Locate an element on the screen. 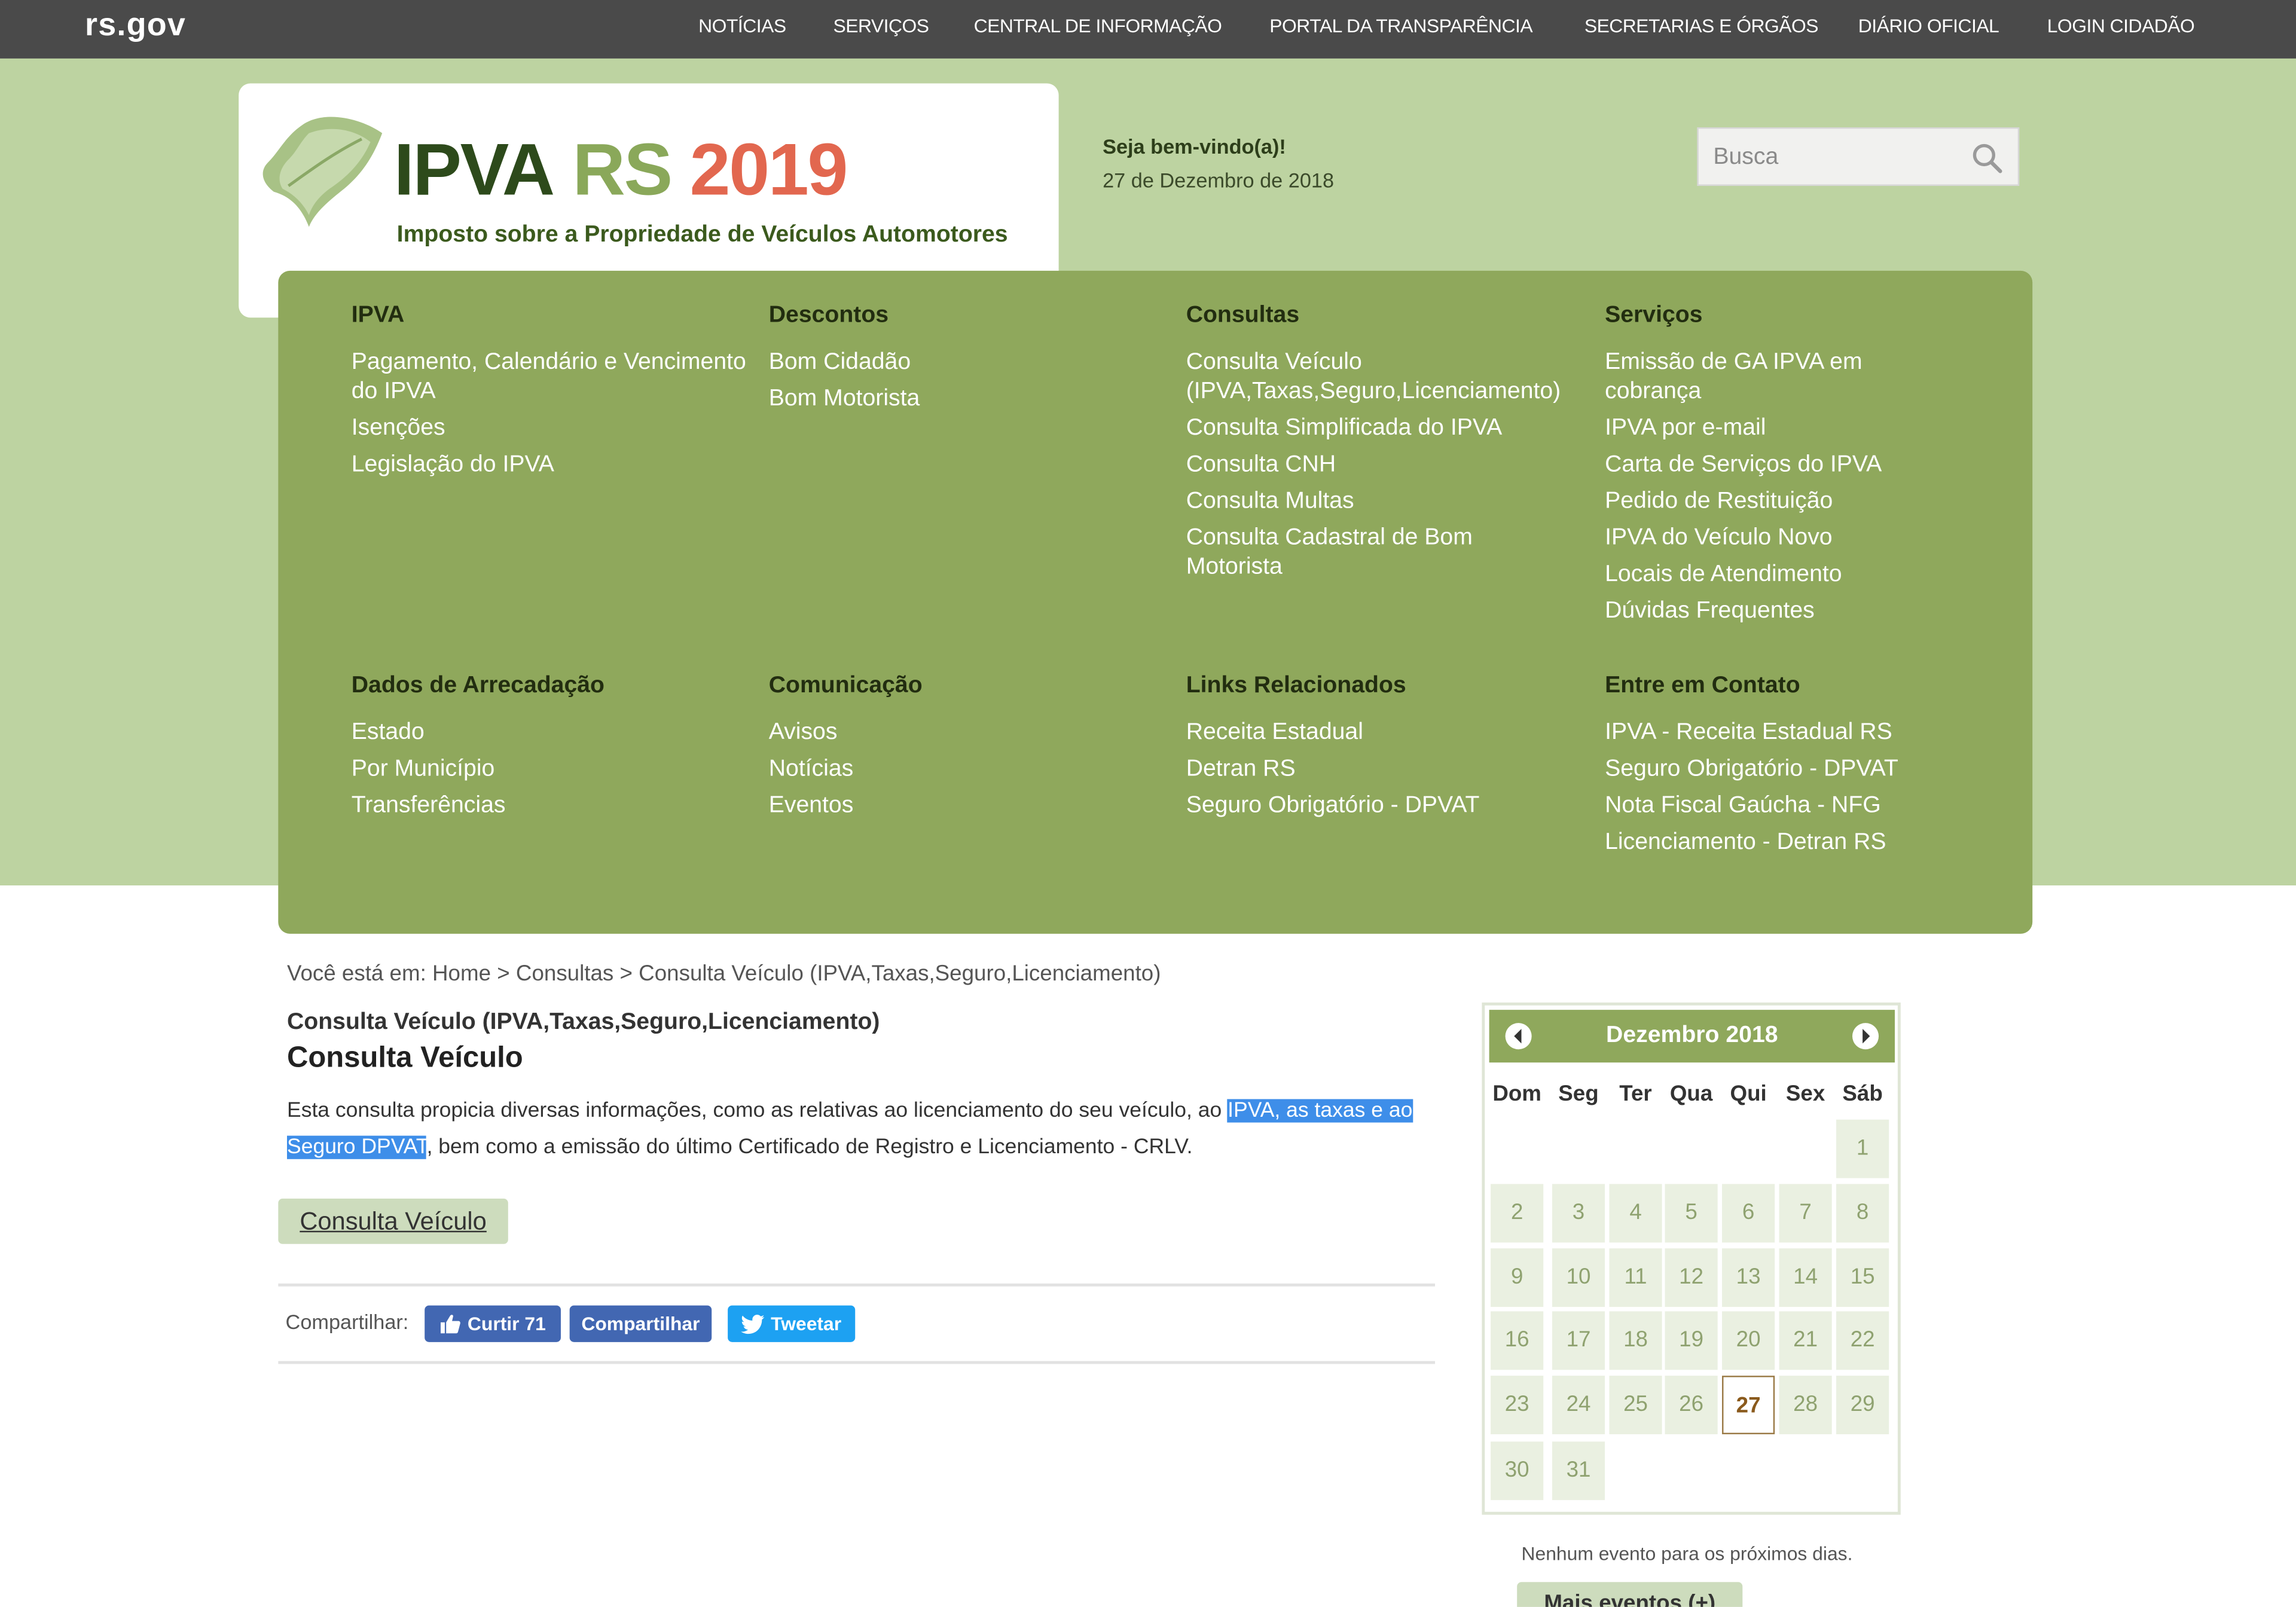 The image size is (2296, 1607). nav-noticias: NOTÍCIAS is located at coordinates (742, 25).